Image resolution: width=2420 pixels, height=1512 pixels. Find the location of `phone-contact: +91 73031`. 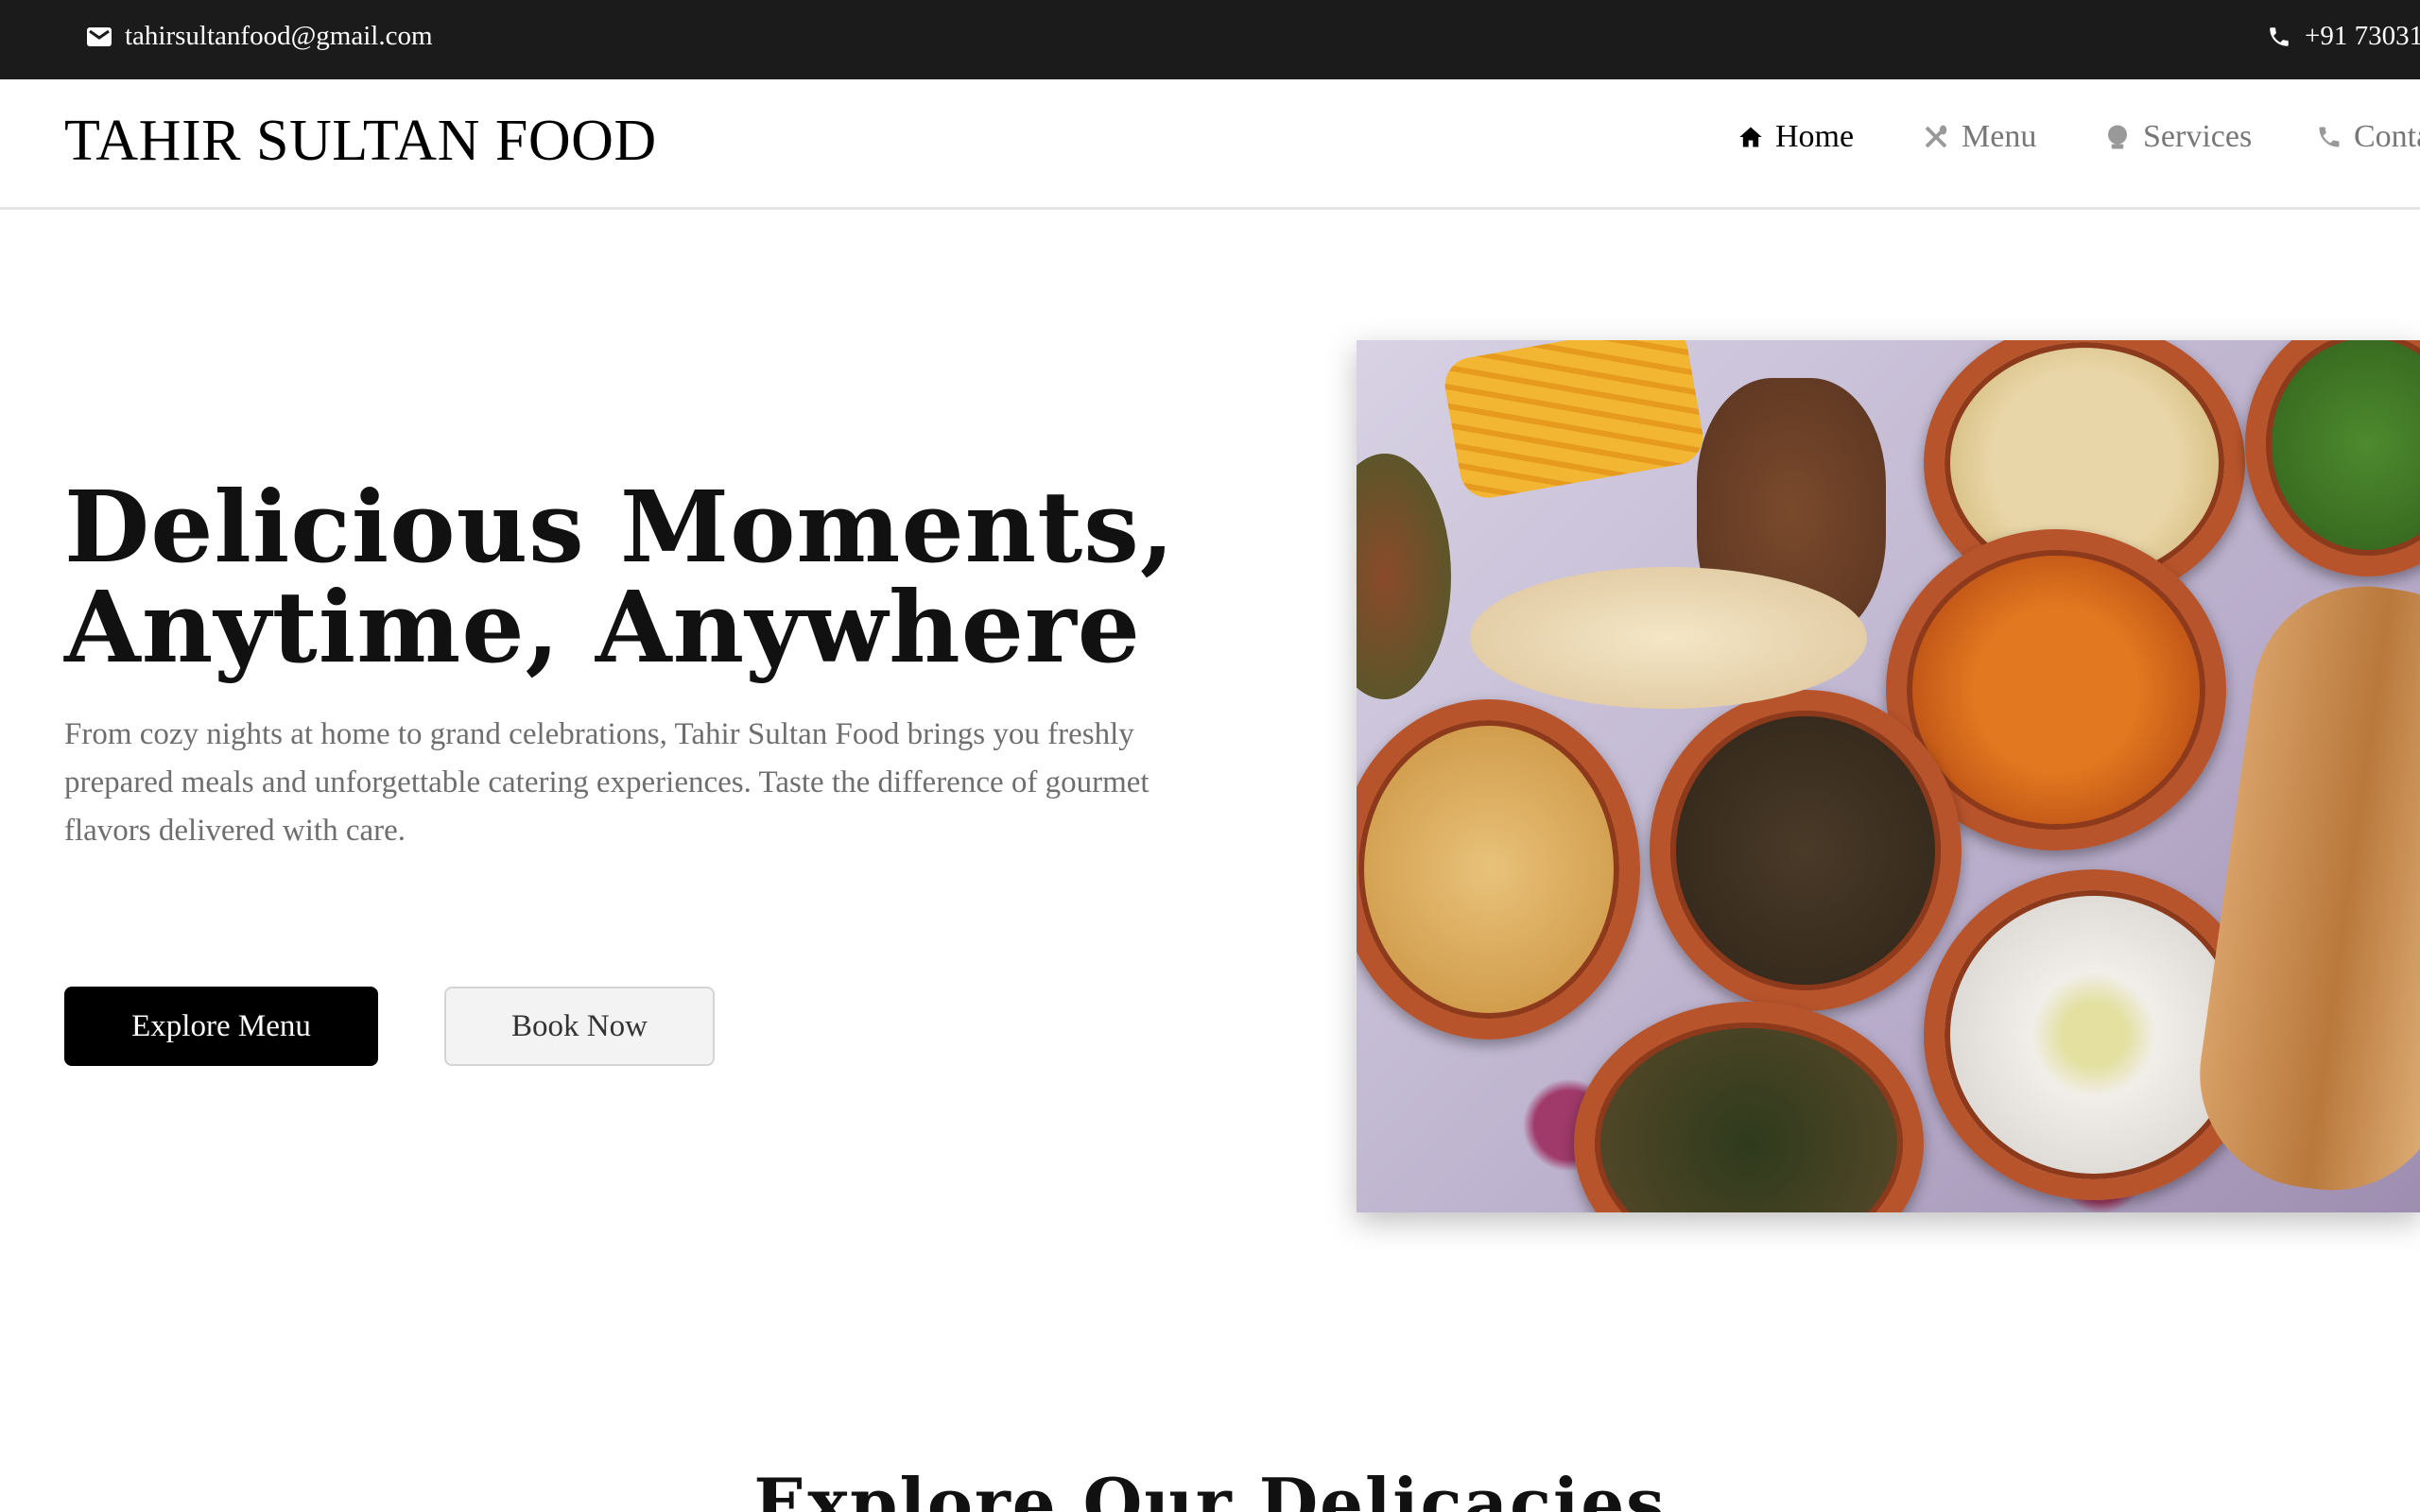

phone-contact: +91 73031 is located at coordinates (2343, 36).